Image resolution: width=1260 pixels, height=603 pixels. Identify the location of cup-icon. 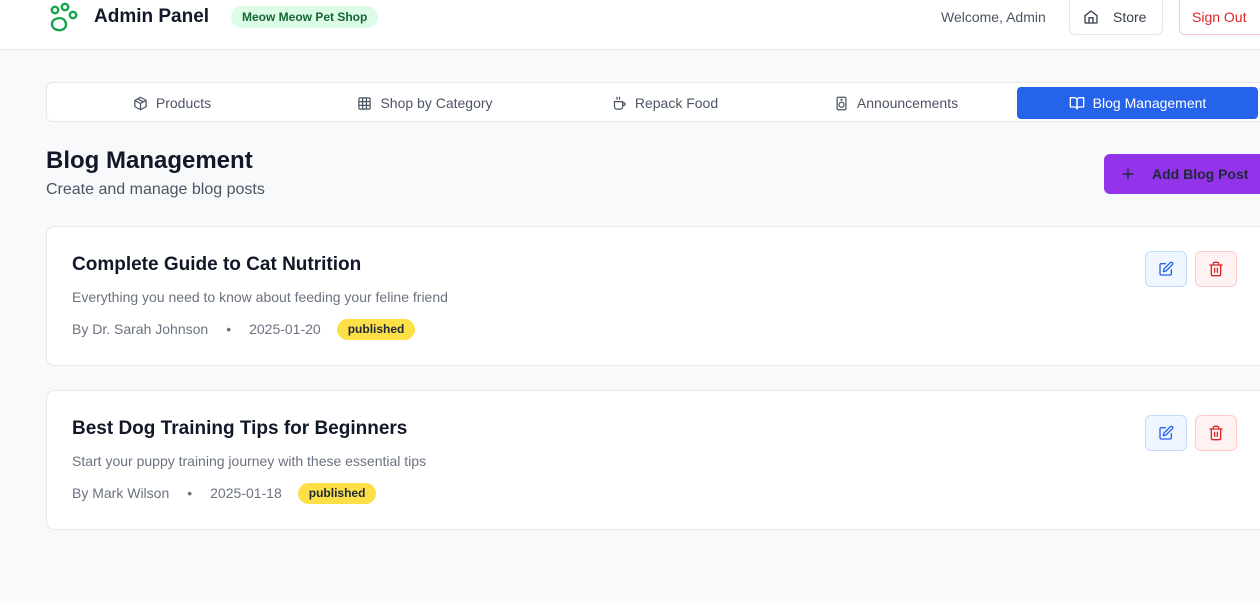
(619, 103).